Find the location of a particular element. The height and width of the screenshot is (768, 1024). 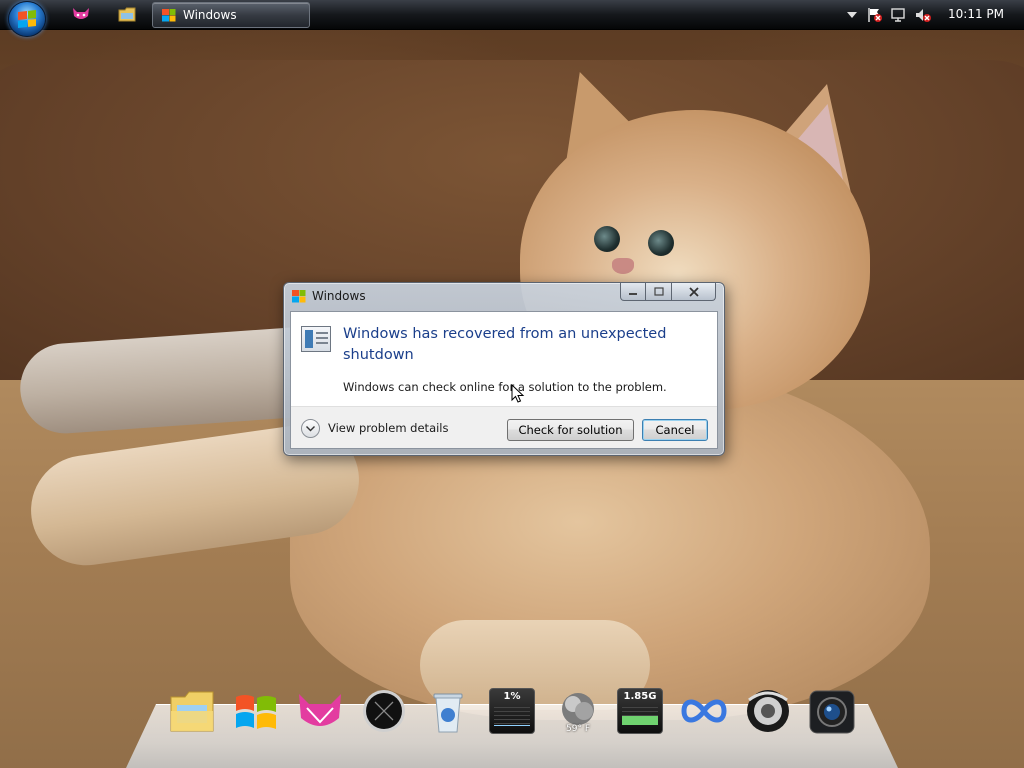

start-button is located at coordinates (27, 19).